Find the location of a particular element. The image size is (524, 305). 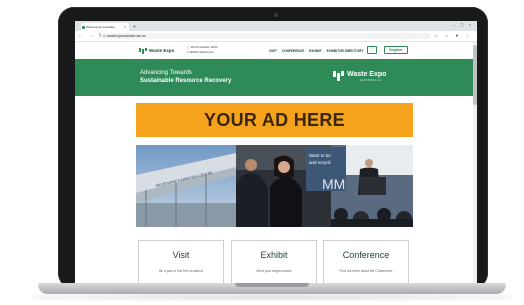

scrollbar-thumb is located at coordinates (475, 75).